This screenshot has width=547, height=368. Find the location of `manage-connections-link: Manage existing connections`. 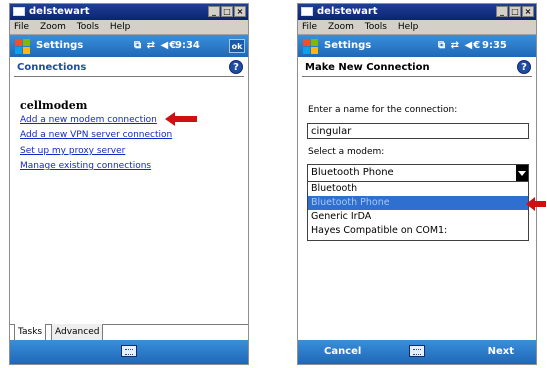

manage-connections-link: Manage existing connections is located at coordinates (85, 166).